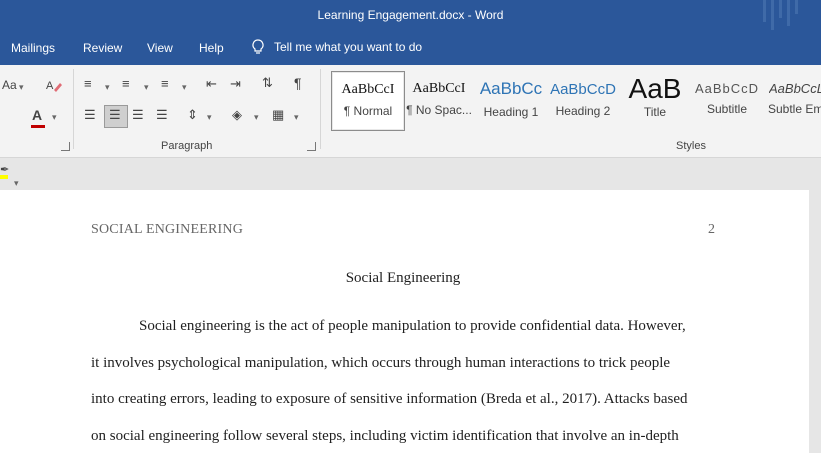 The height and width of the screenshot is (453, 821). I want to click on paragraph-group-label: Paragraph, so click(187, 146).